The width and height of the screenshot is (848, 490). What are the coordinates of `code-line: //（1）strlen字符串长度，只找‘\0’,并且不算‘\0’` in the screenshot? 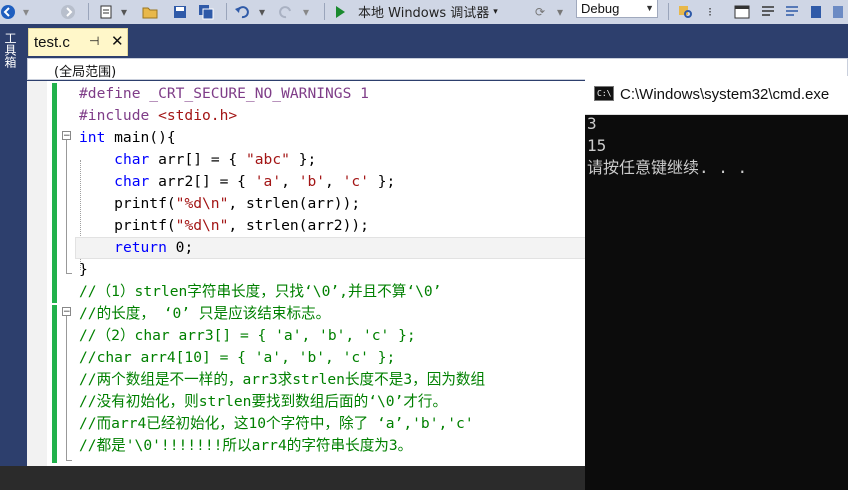 It's located at (260, 292).